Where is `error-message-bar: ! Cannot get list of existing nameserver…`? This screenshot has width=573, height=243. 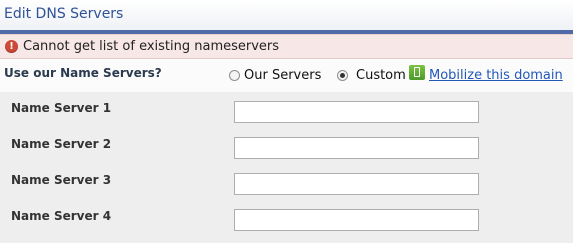 error-message-bar: ! Cannot get list of existing nameserver… is located at coordinates (286, 46).